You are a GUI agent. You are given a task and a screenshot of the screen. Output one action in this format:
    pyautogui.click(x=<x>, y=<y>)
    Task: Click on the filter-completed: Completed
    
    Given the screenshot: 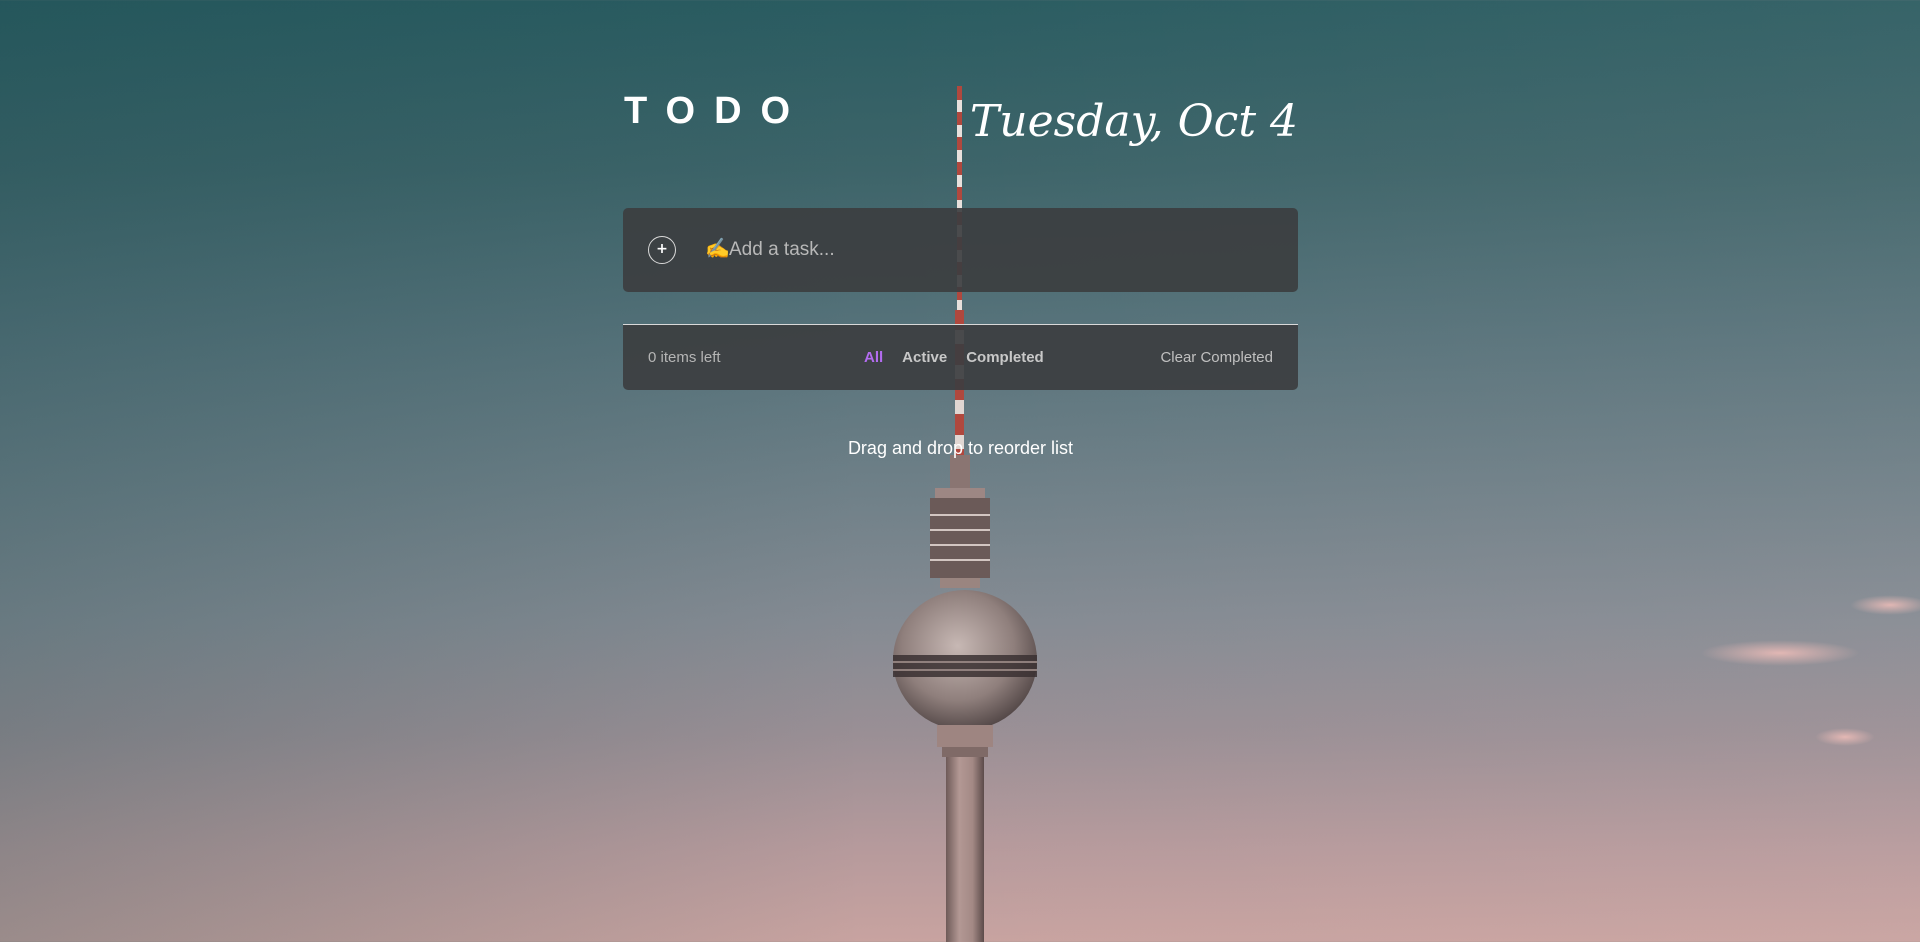 What is the action you would take?
    pyautogui.click(x=1005, y=357)
    